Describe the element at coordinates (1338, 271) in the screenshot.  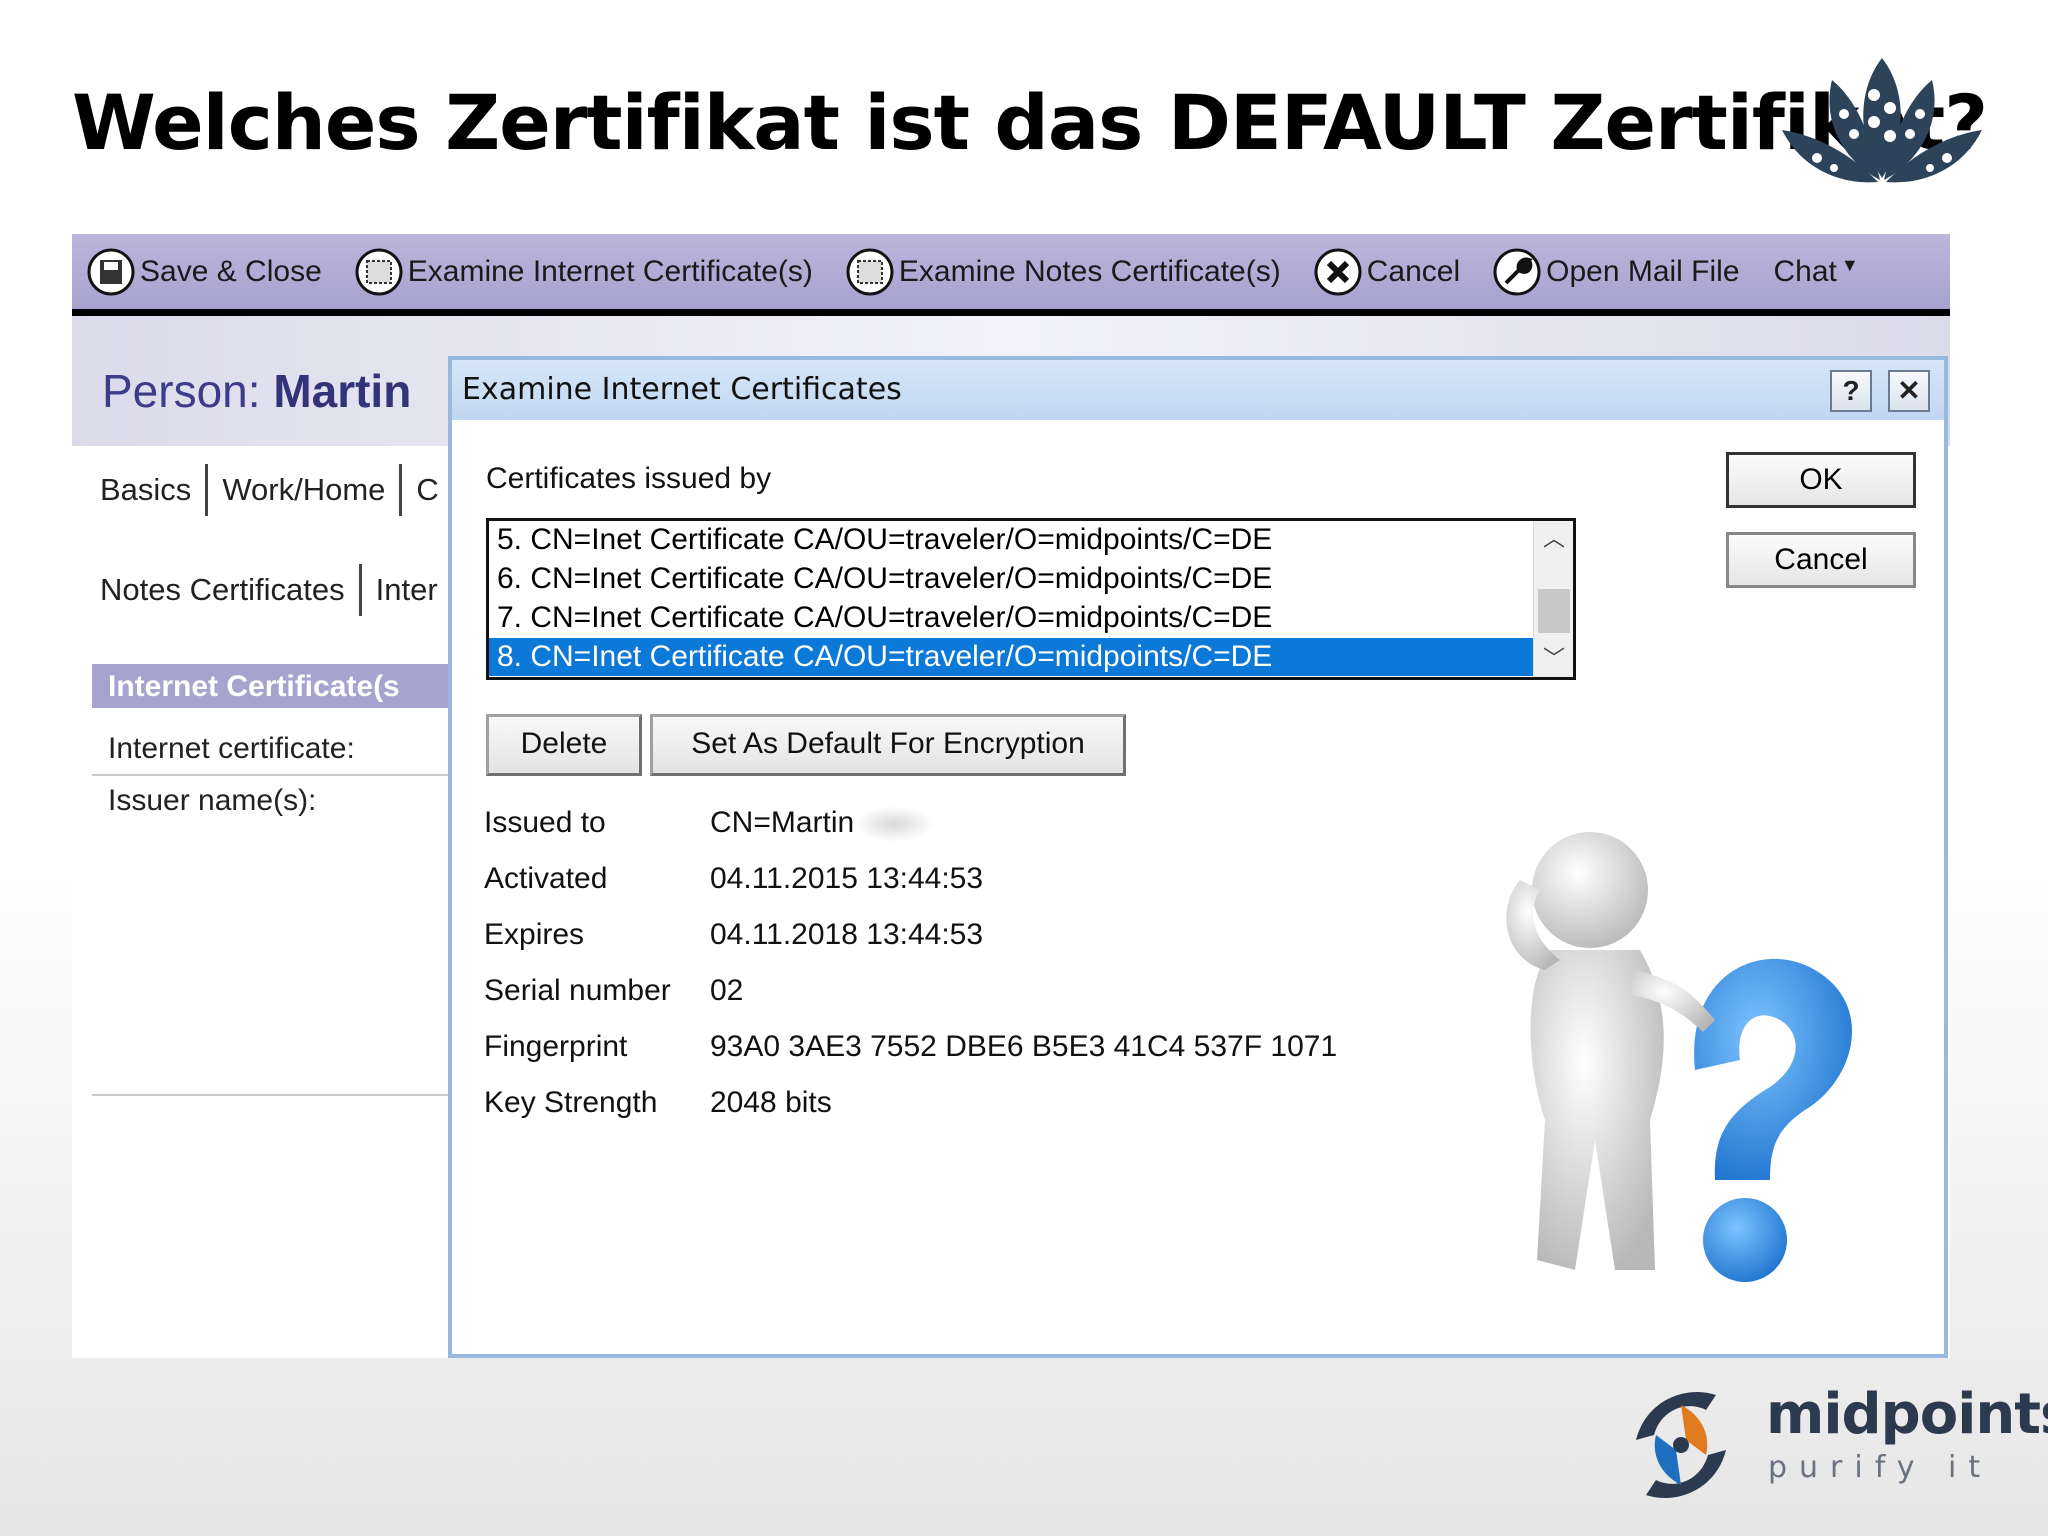
I see `close-circle-icon` at that location.